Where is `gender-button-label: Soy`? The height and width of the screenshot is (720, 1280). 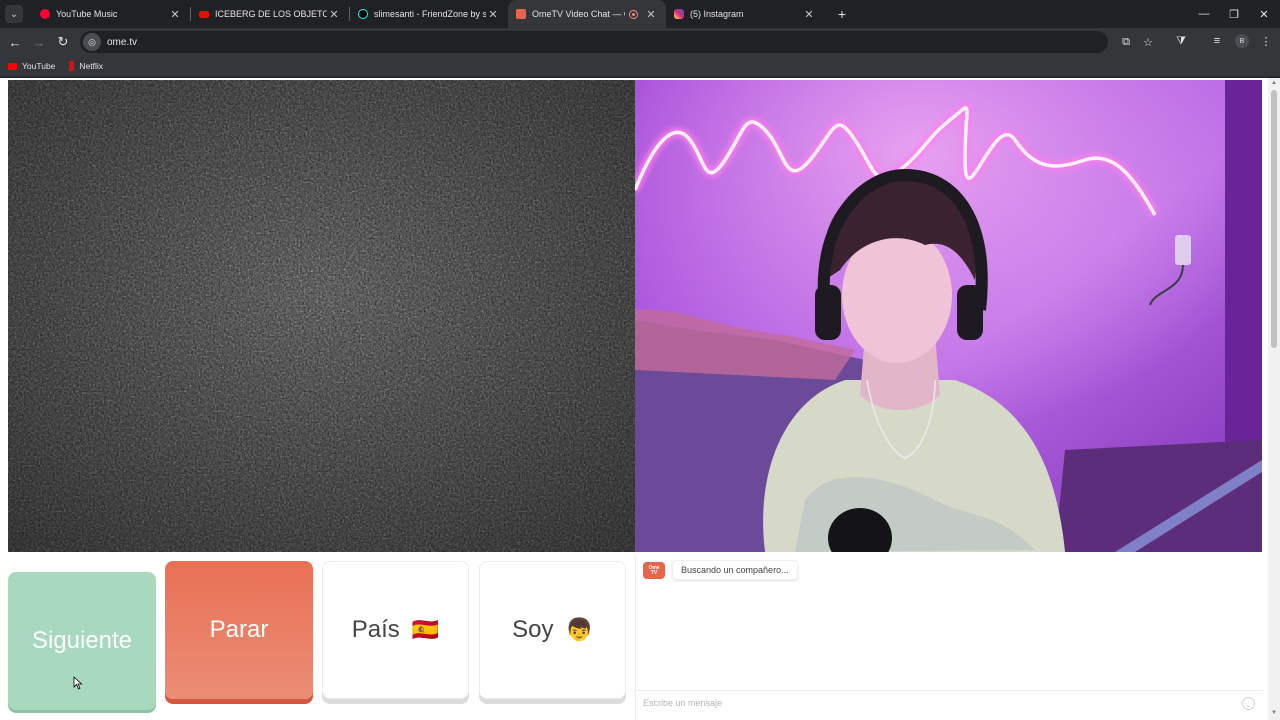
gender-button-label: Soy is located at coordinates (533, 629).